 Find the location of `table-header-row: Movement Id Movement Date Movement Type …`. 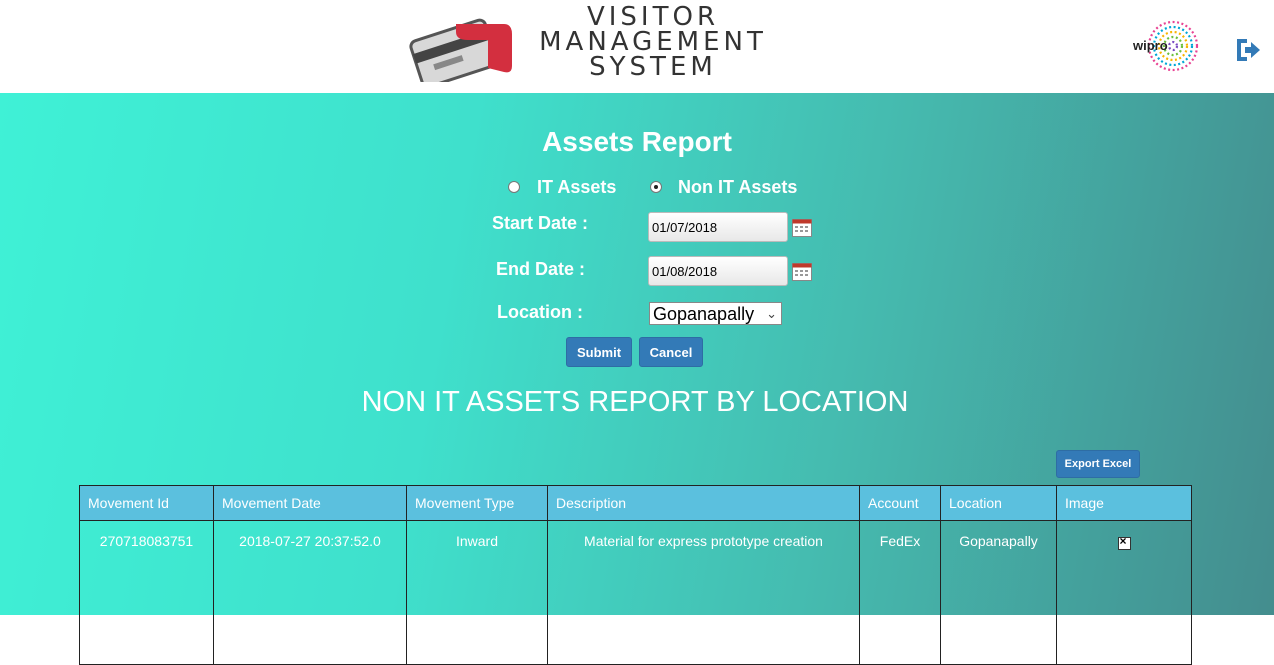

table-header-row: Movement Id Movement Date Movement Type … is located at coordinates (635, 503).